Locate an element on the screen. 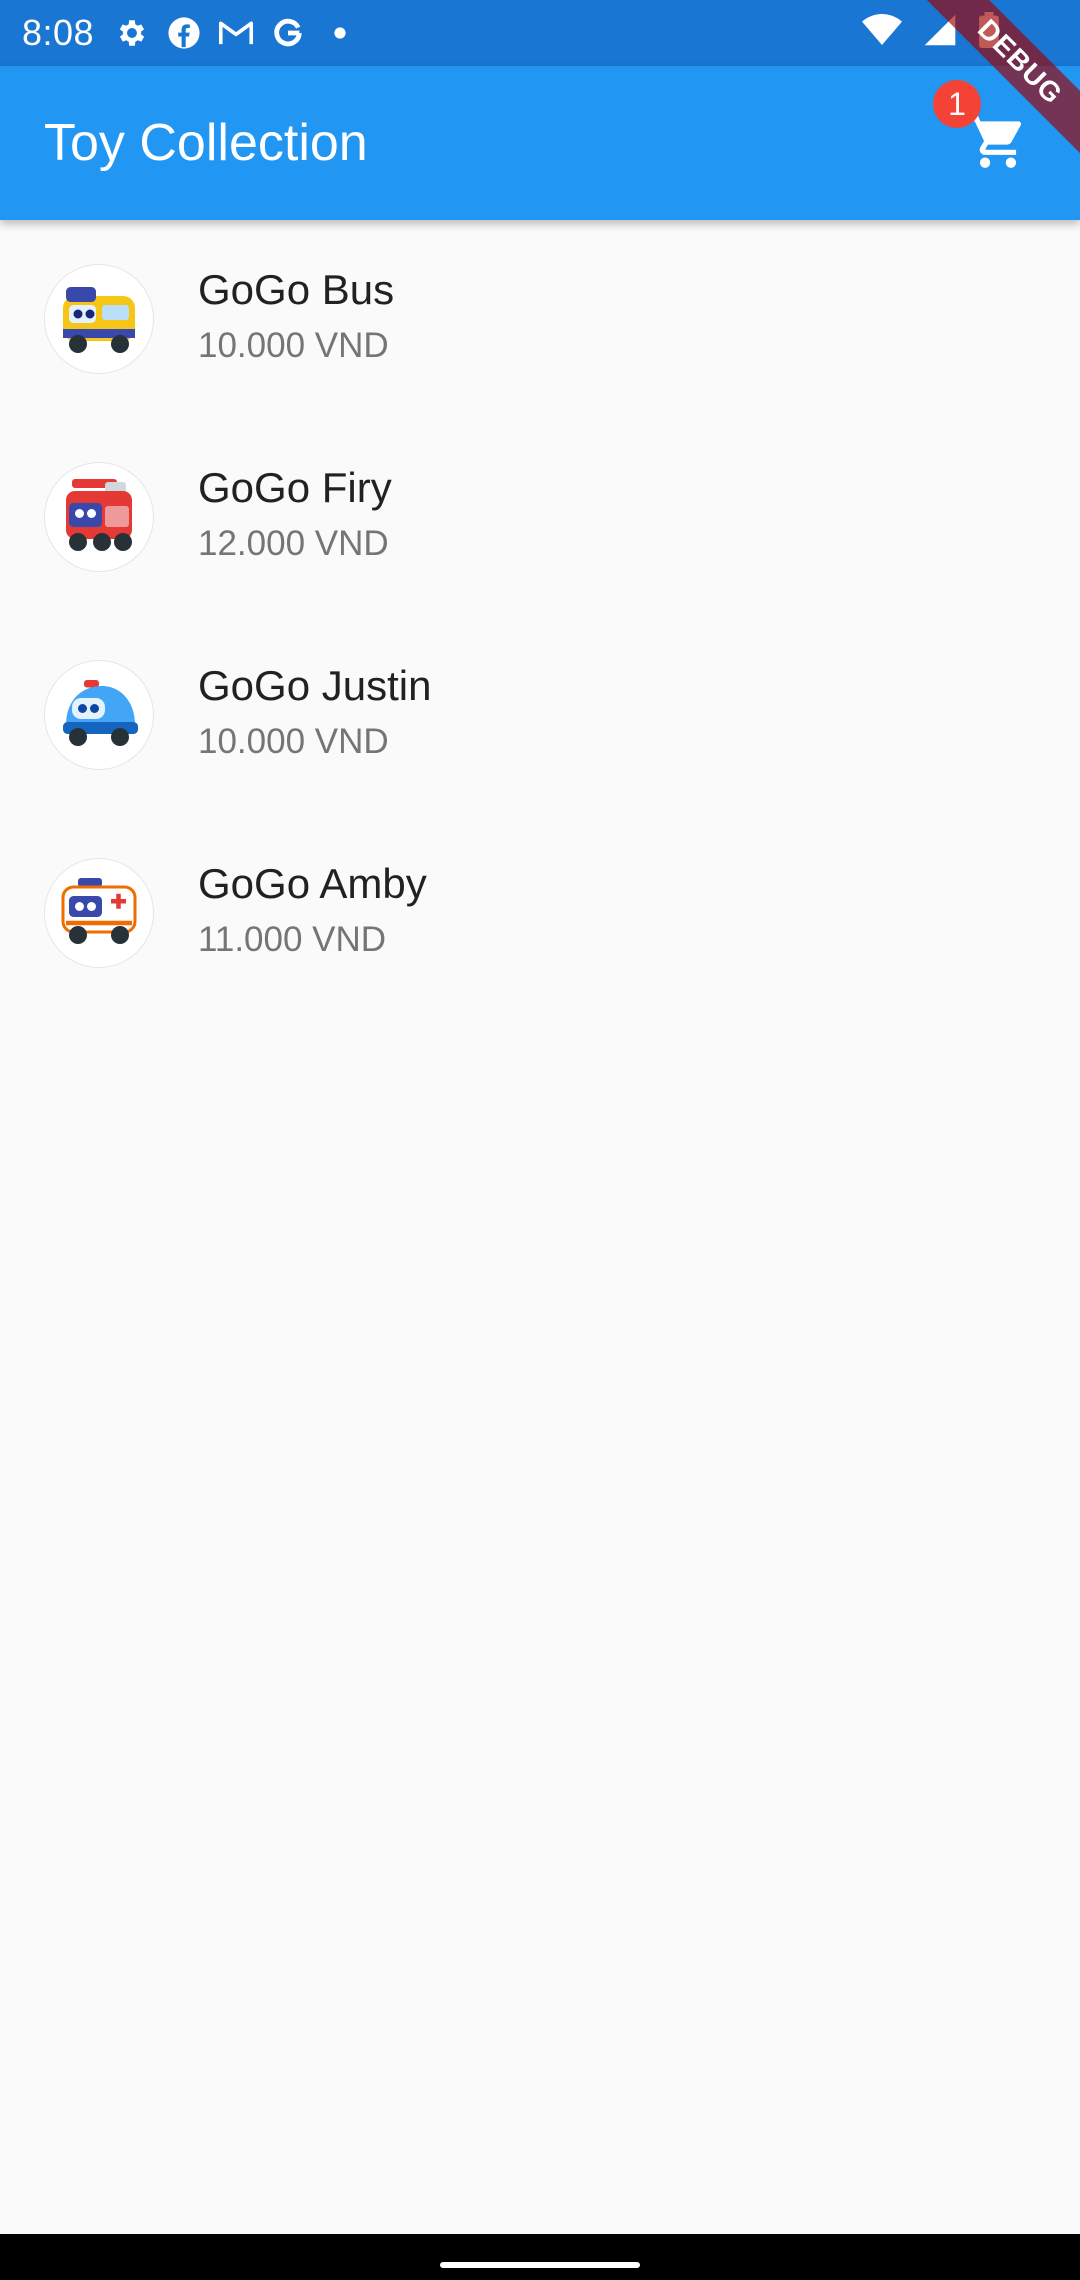  gmail-icon is located at coordinates (236, 33).